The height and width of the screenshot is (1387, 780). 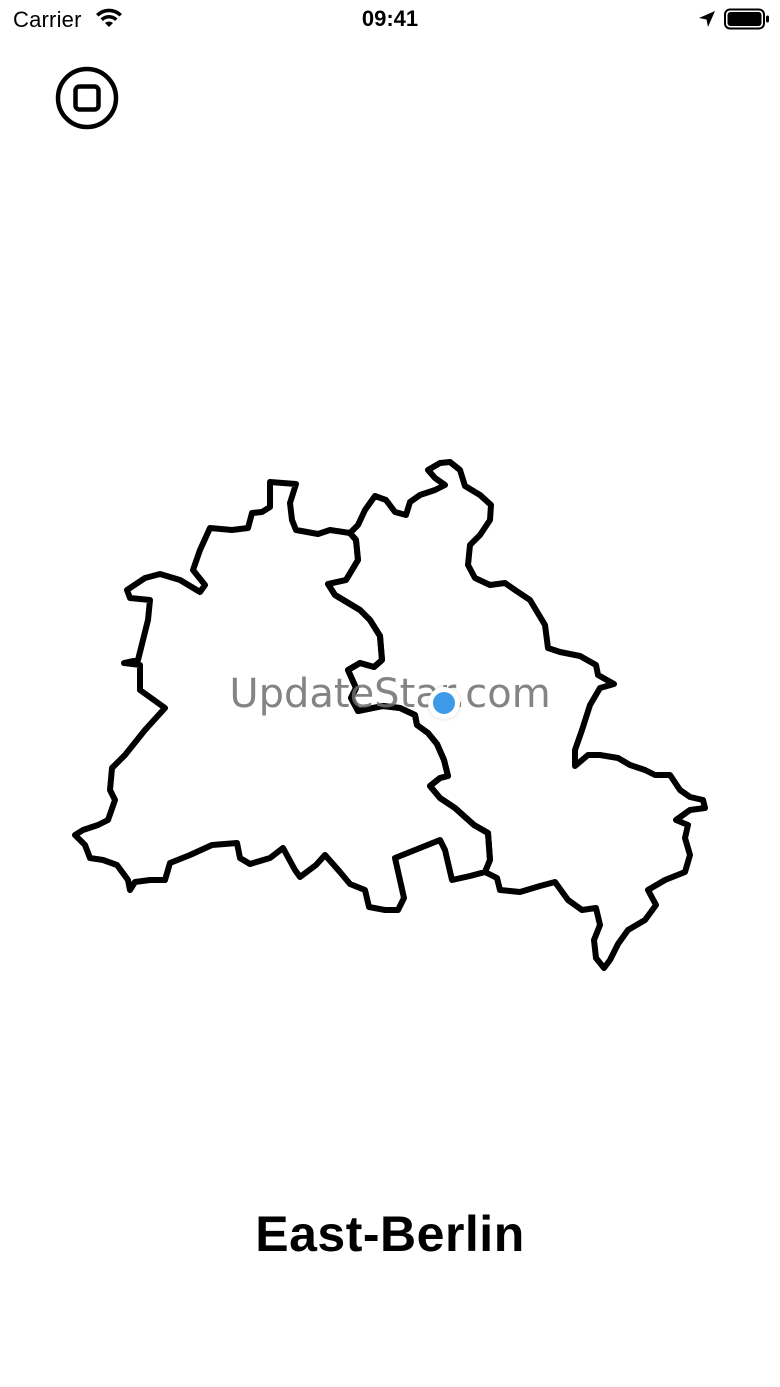 I want to click on stop-square-in-circle-icon, so click(x=87, y=98).